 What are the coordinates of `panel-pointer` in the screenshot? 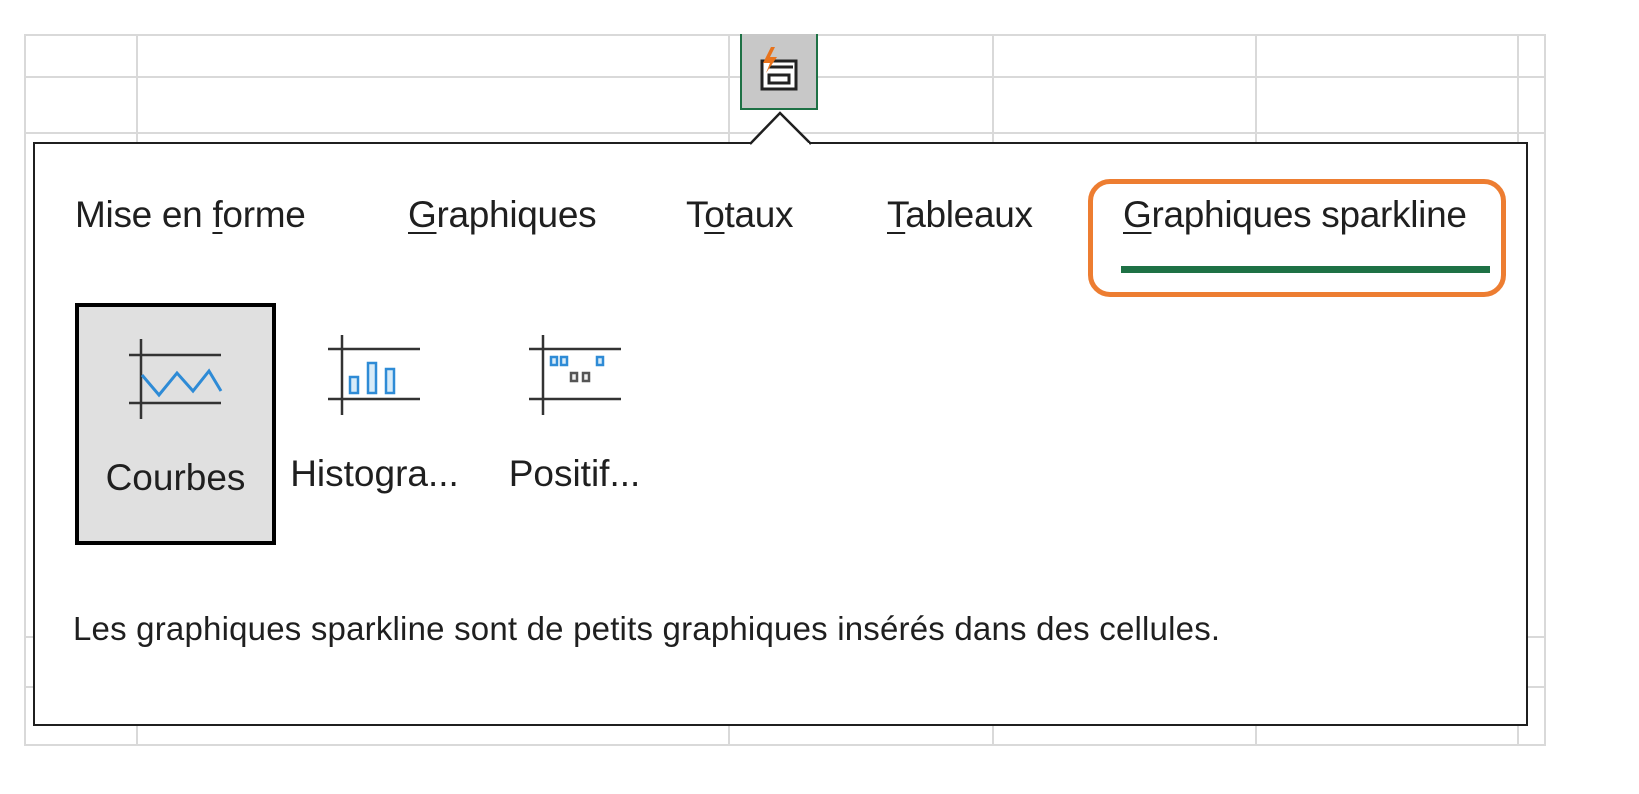 It's located at (781, 128).